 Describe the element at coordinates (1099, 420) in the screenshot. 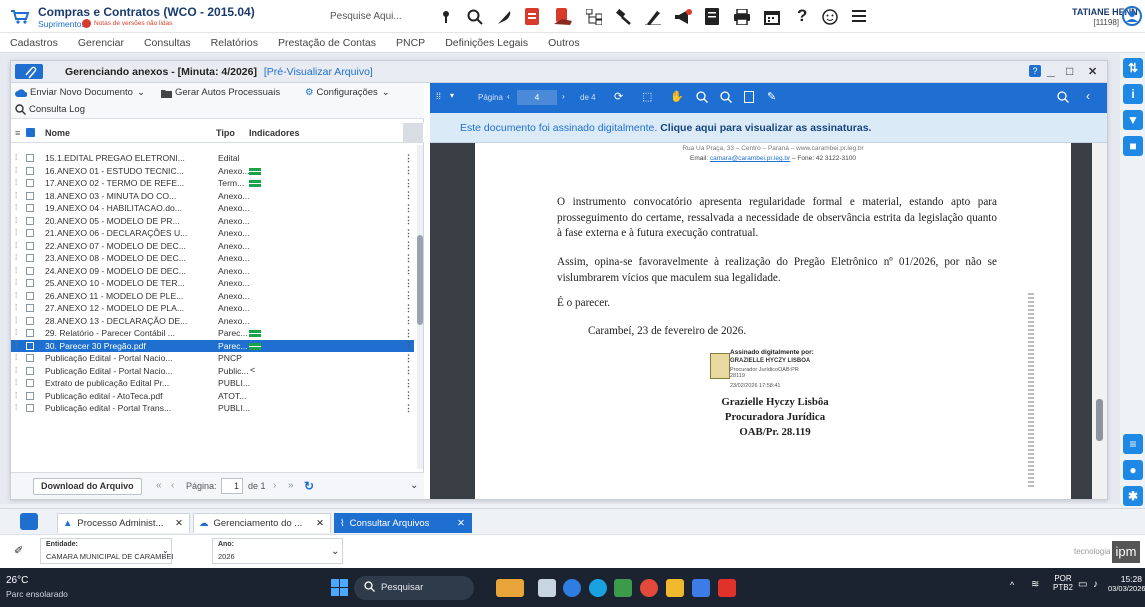

I see `viewer-scrollbar-thumb` at that location.